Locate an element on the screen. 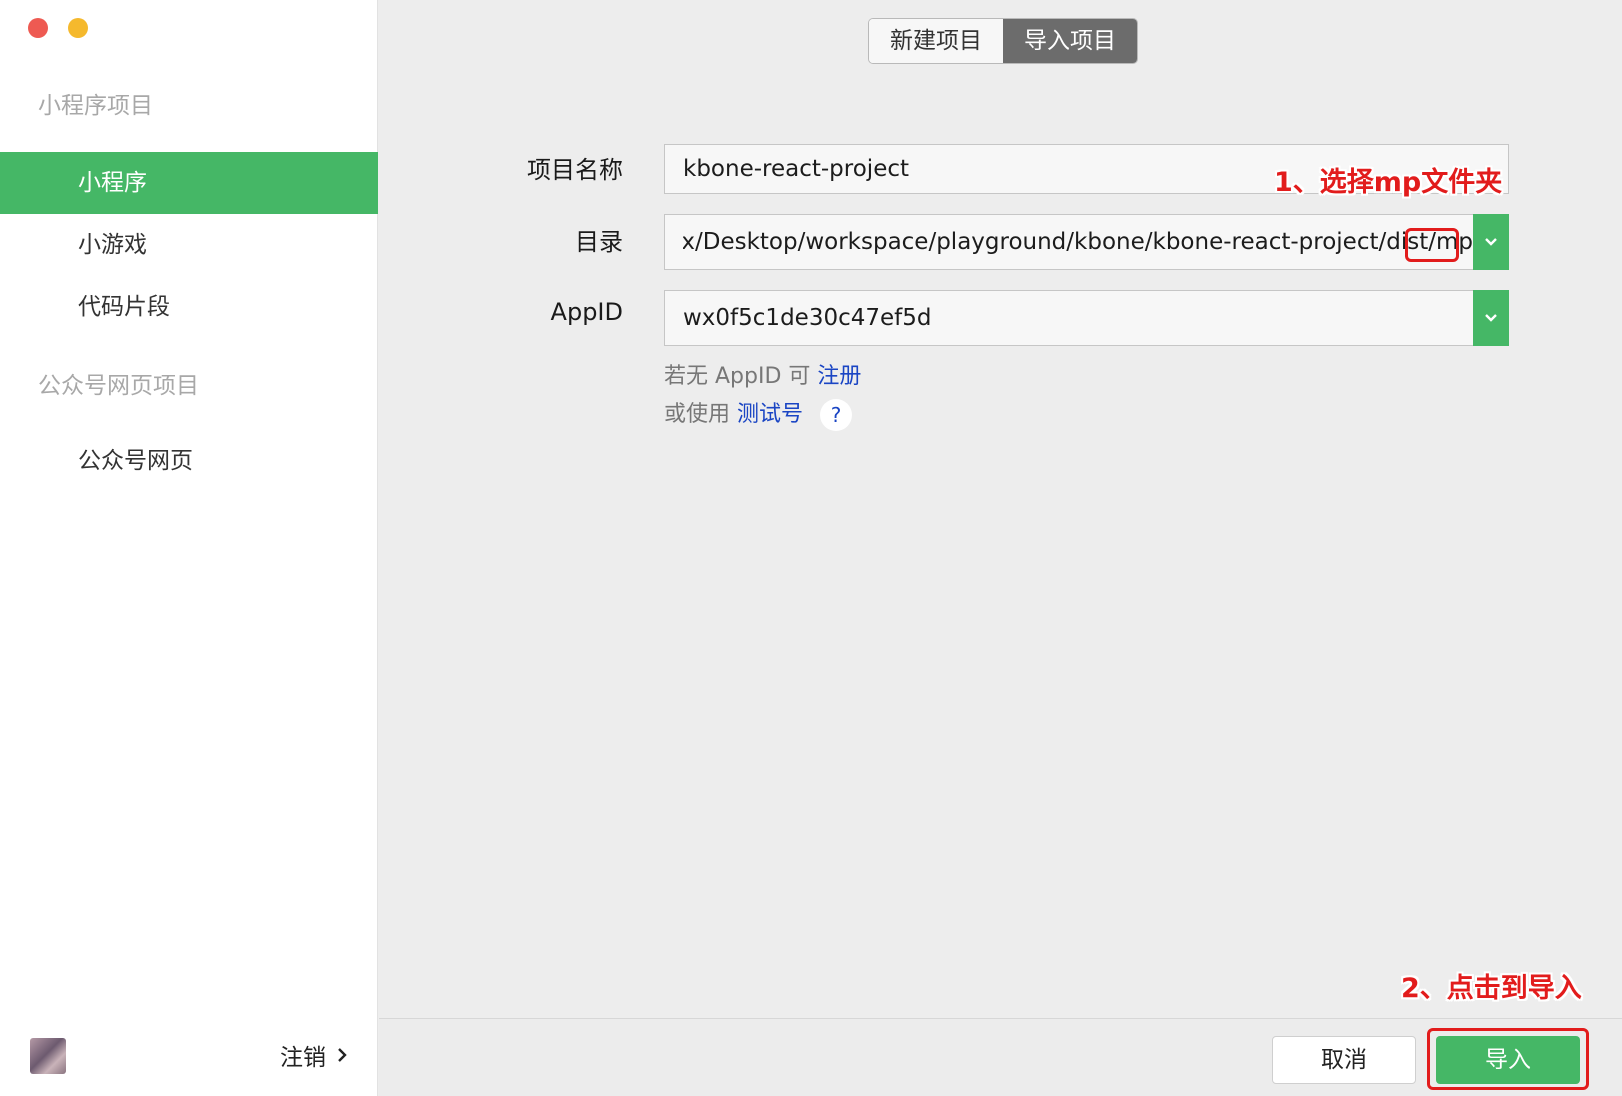 The image size is (1622, 1096). appid-label: AppID is located at coordinates (586, 312).